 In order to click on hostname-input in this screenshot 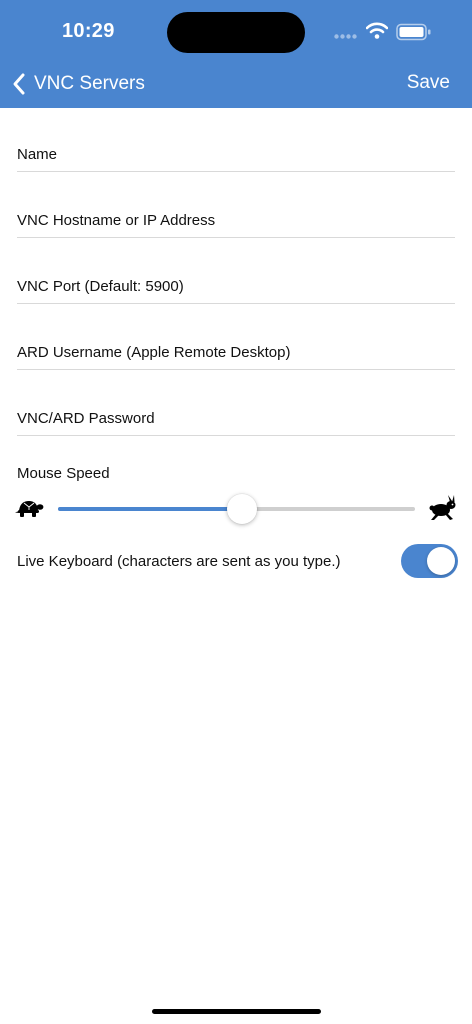, I will do `click(236, 220)`.